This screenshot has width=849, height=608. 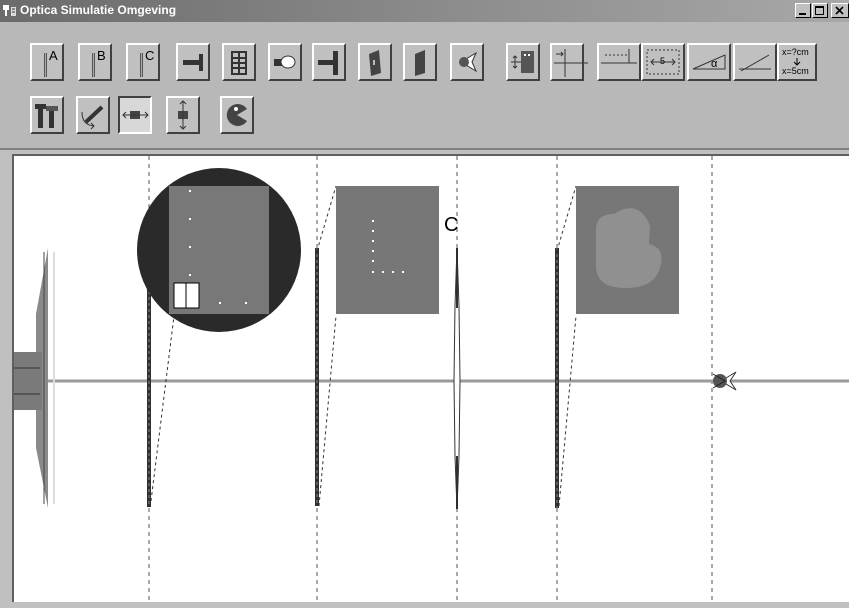 I want to click on calculate-bottom-label: x=5cm, so click(x=795, y=71).